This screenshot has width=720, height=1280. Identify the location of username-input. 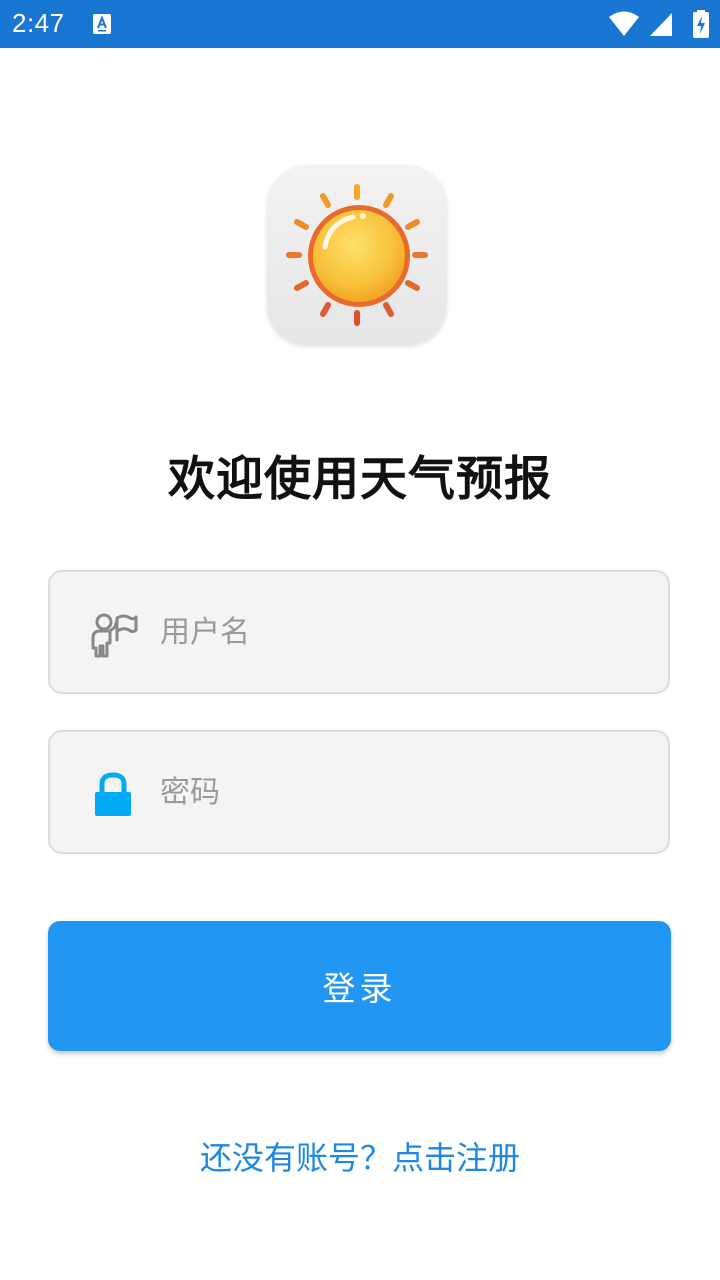
(405, 632).